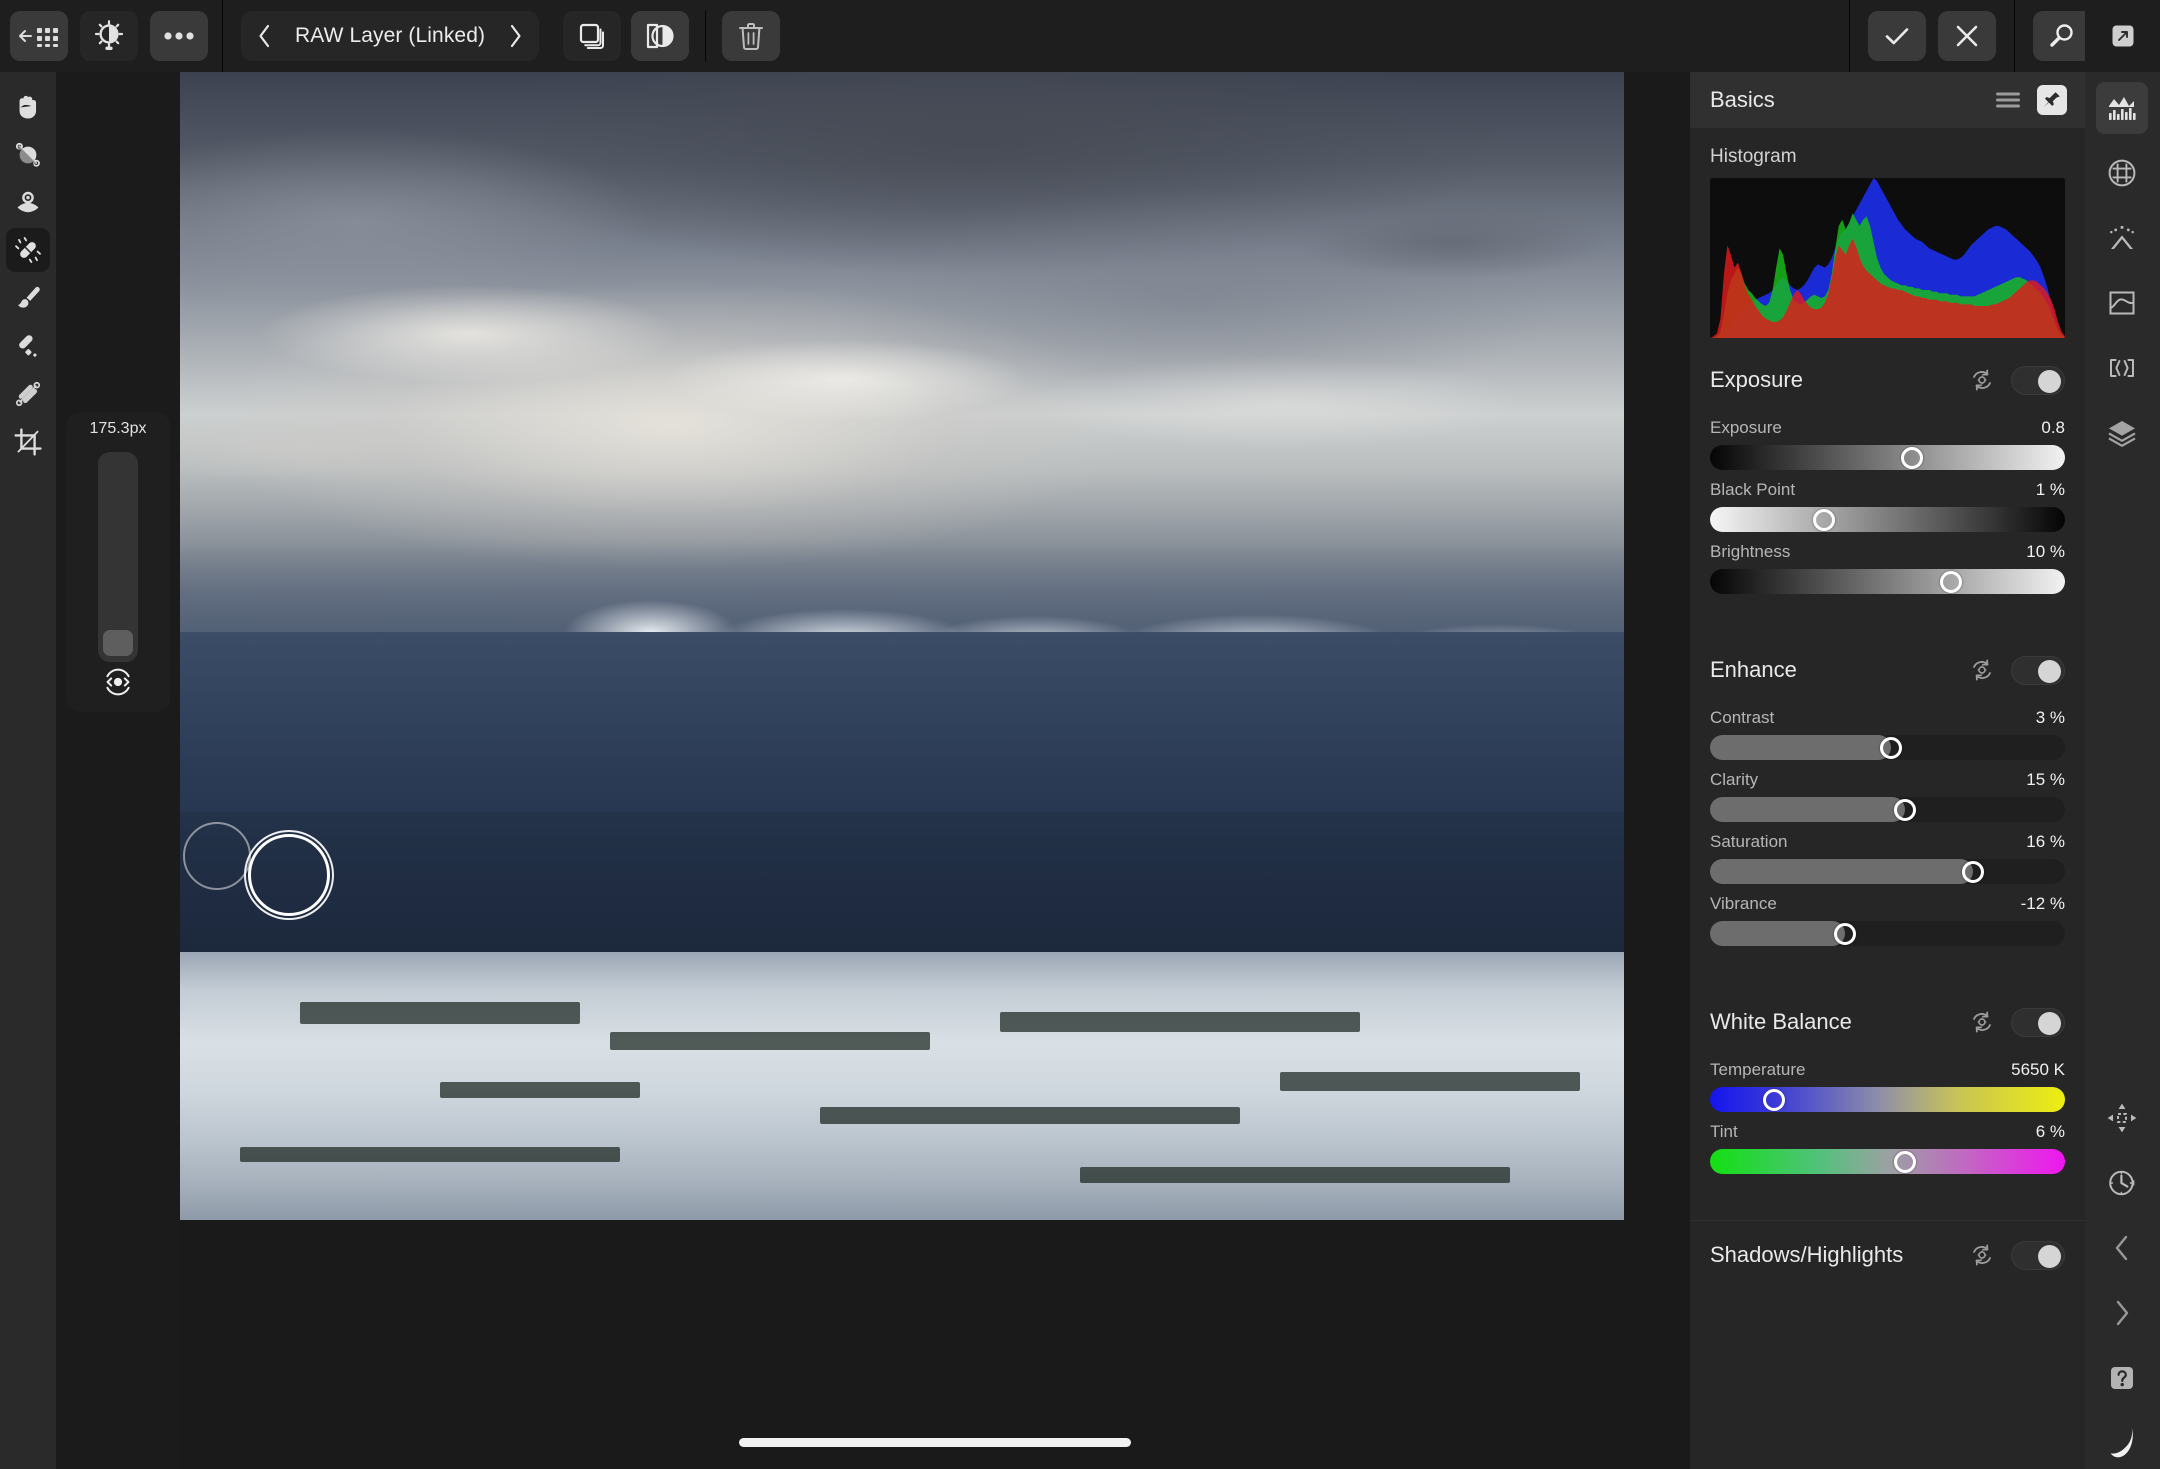  I want to click on section-shadows-highlights: Shadows/Highlights, so click(1887, 1251).